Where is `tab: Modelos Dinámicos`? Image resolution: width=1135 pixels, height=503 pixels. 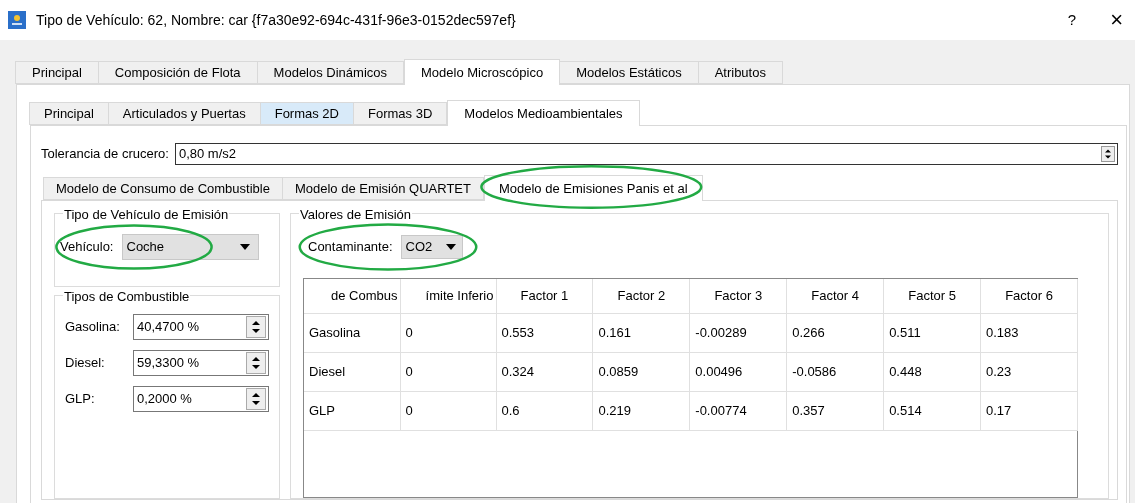
tab: Modelos Dinámicos is located at coordinates (330, 72).